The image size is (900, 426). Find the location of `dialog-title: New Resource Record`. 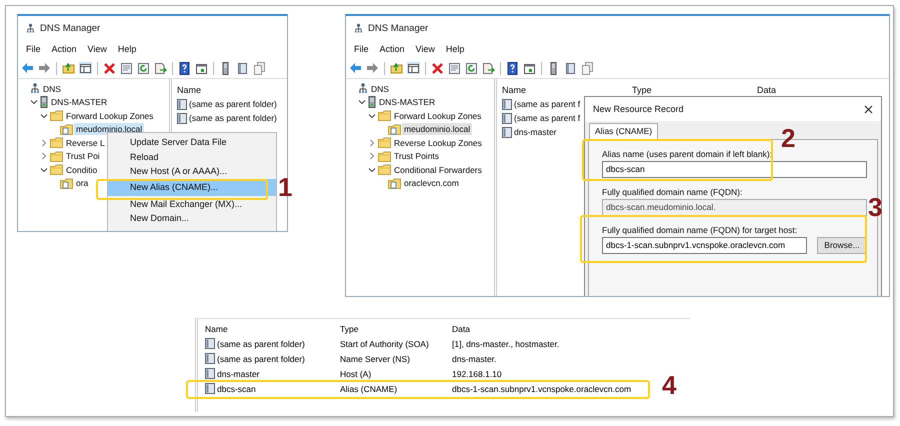

dialog-title: New Resource Record is located at coordinates (638, 109).